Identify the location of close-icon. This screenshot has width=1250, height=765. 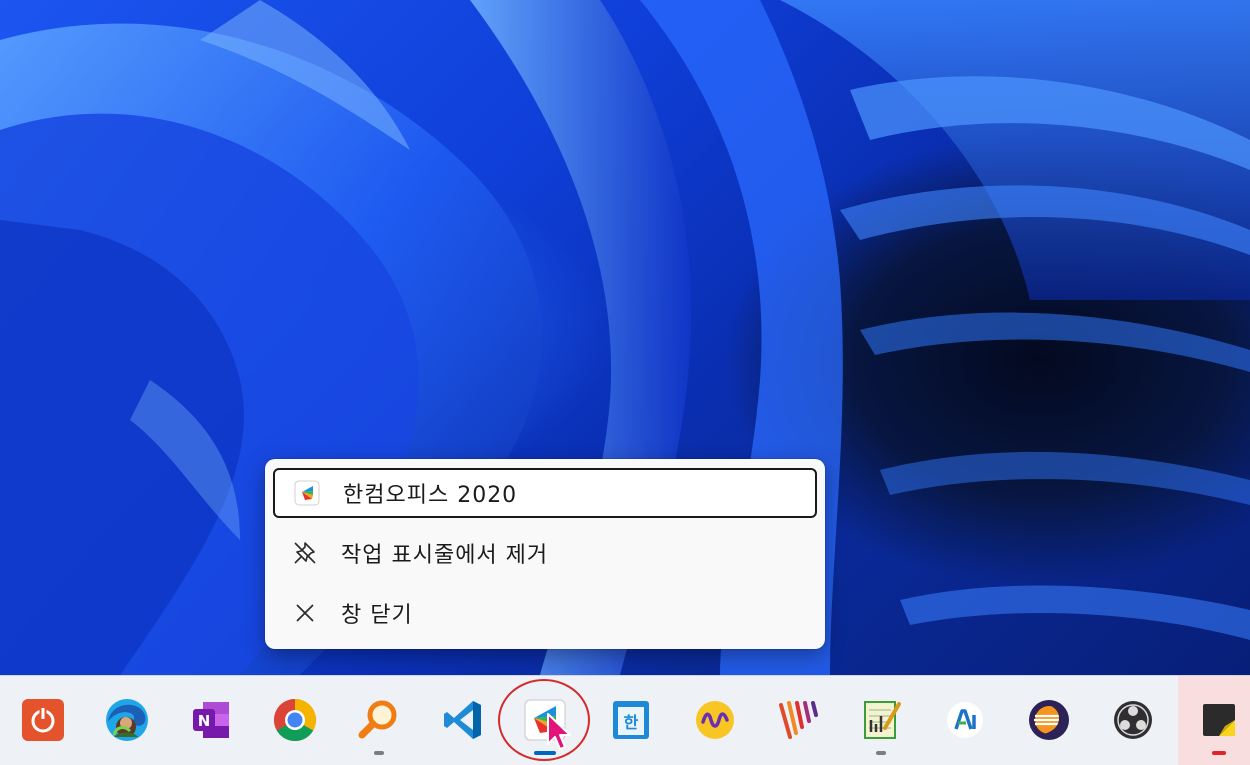
(305, 613).